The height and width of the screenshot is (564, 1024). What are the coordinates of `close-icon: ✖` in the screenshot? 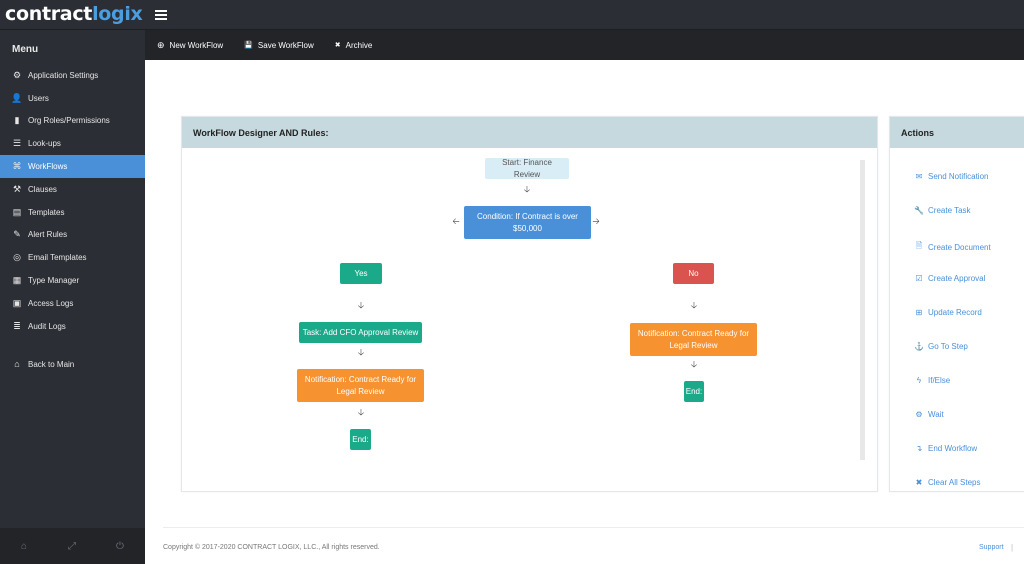 It's located at (919, 482).